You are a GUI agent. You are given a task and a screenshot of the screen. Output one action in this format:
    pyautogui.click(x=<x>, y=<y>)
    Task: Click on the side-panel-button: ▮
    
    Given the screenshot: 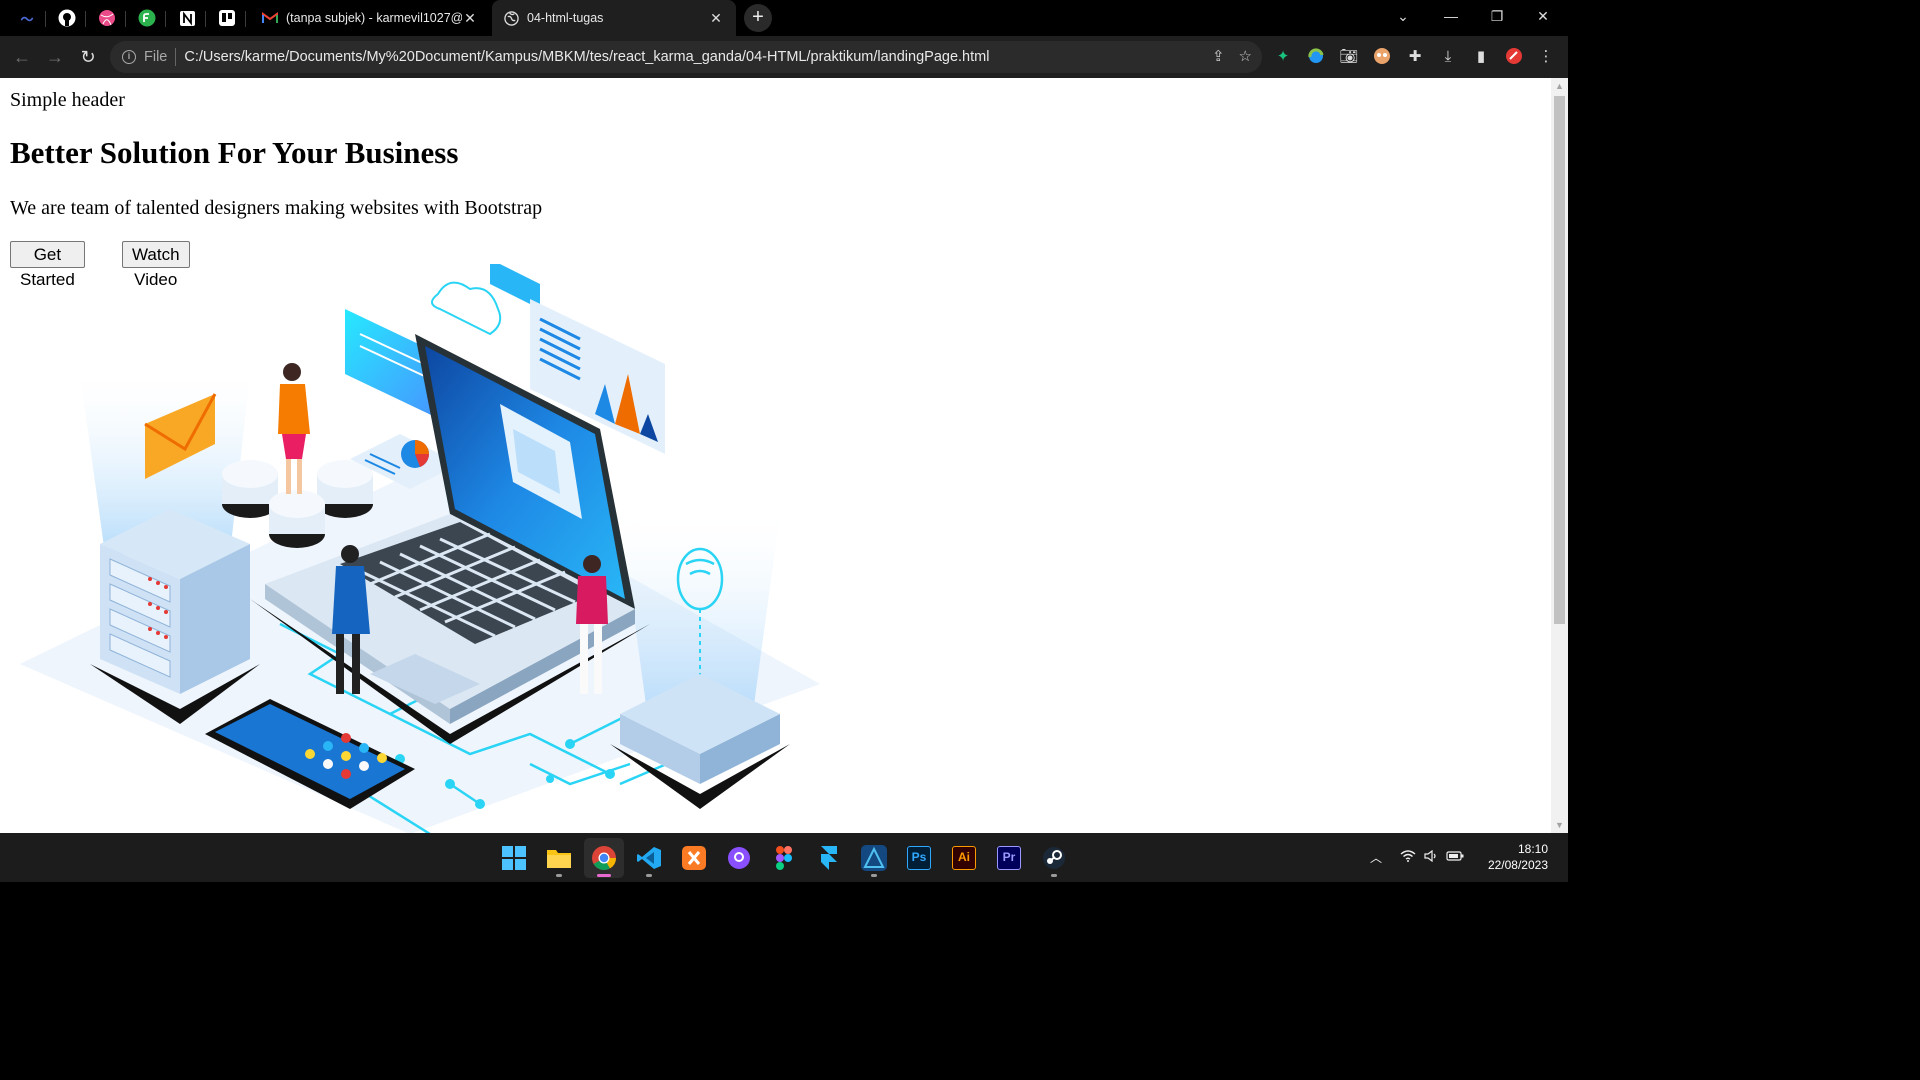 What is the action you would take?
    pyautogui.click(x=1481, y=56)
    